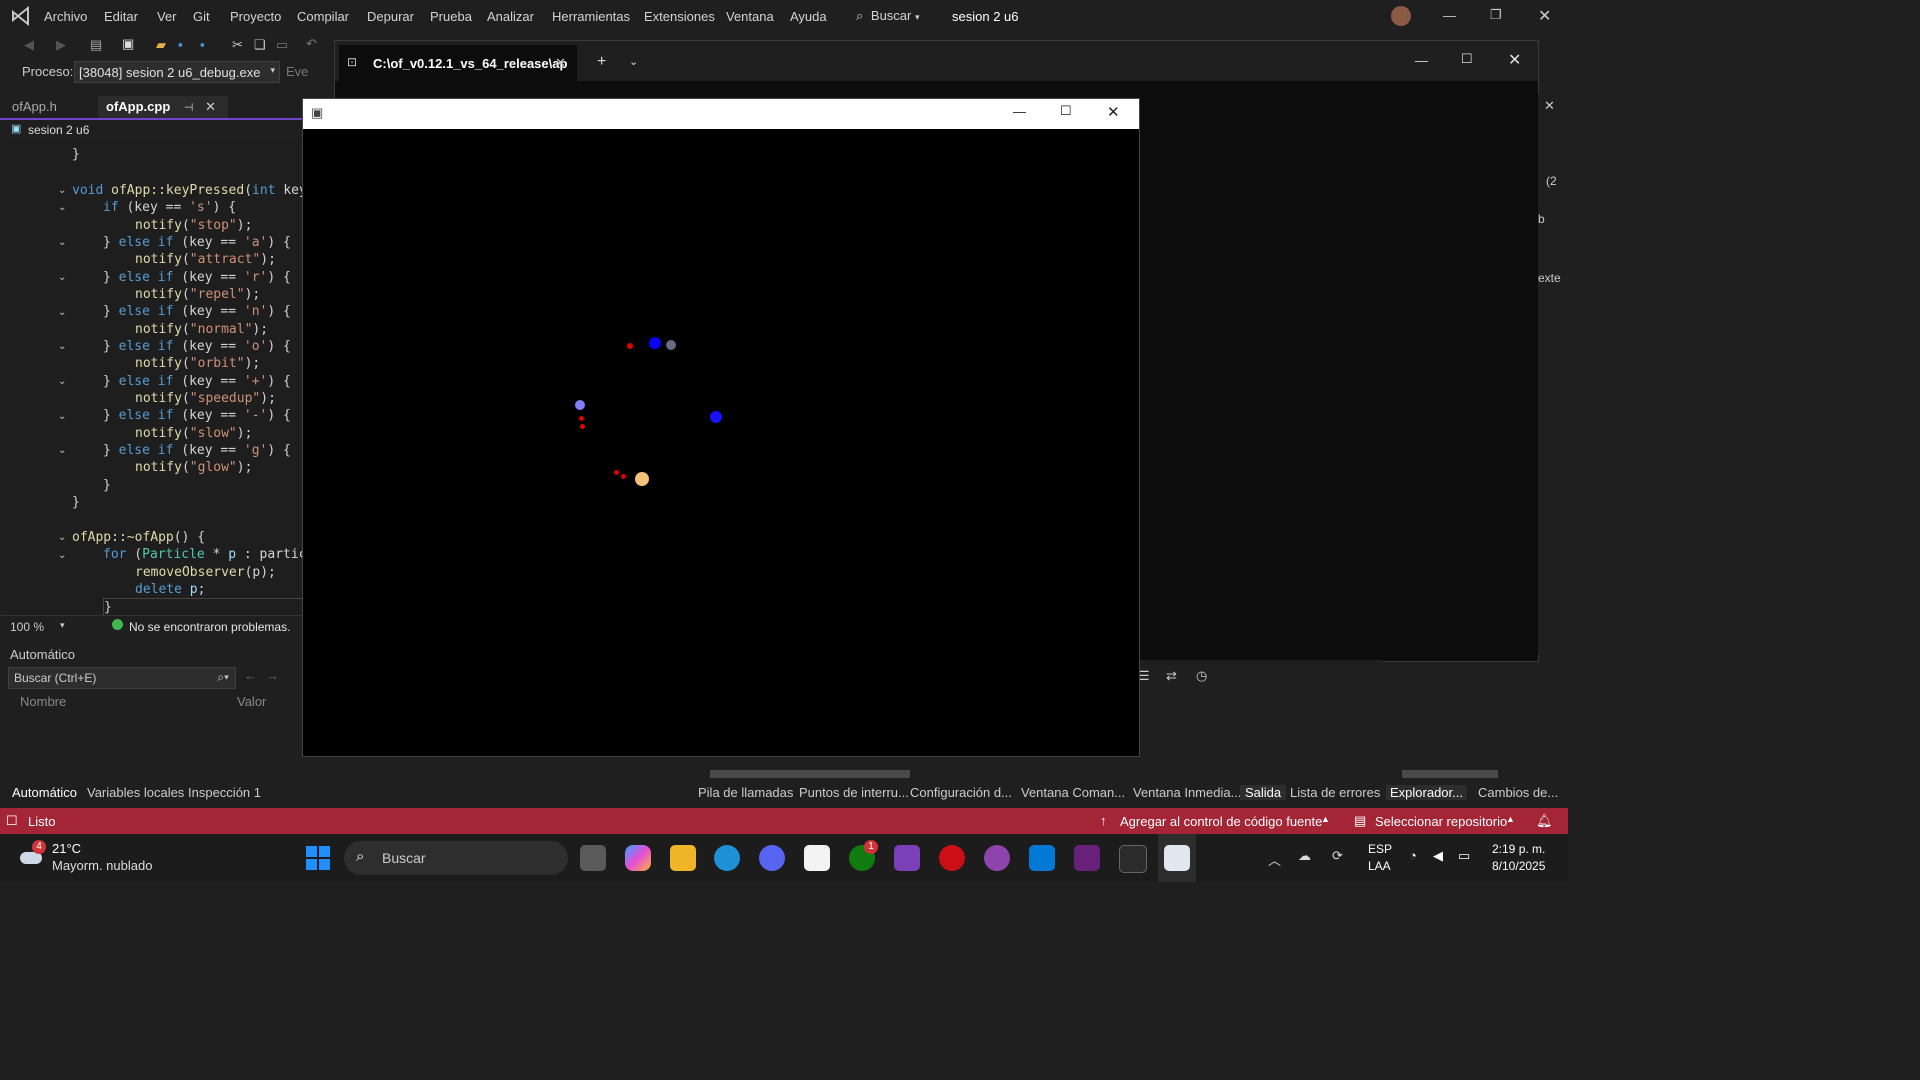 The image size is (1920, 1080). I want to click on tab-ofapp-h: ofApp.h, so click(34, 107).